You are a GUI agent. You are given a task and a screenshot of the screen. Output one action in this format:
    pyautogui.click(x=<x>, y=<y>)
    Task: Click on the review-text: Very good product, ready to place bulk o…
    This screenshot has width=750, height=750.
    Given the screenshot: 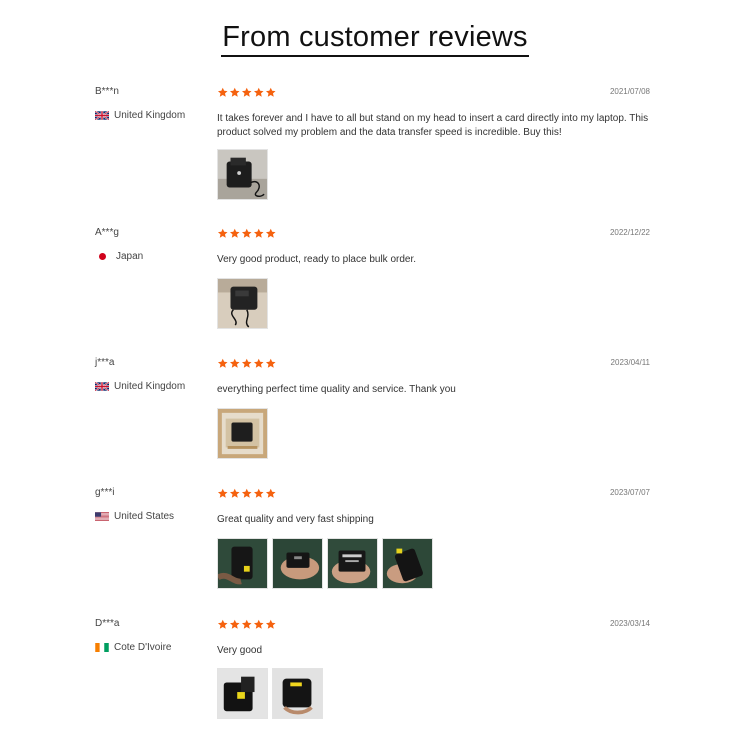 What is the action you would take?
    pyautogui.click(x=317, y=259)
    